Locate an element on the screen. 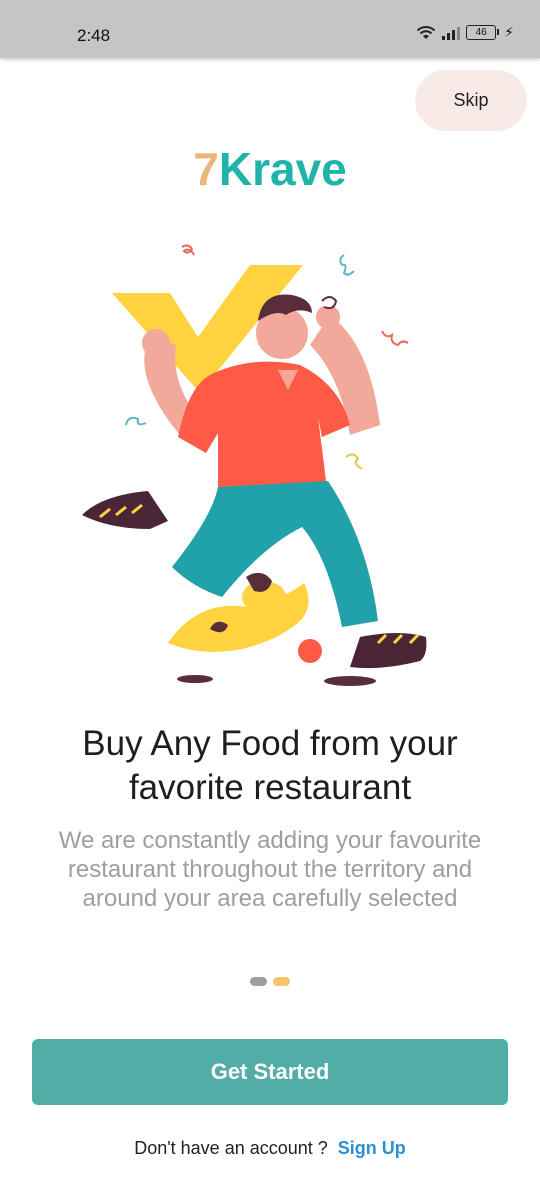  signal-icon is located at coordinates (451, 33).